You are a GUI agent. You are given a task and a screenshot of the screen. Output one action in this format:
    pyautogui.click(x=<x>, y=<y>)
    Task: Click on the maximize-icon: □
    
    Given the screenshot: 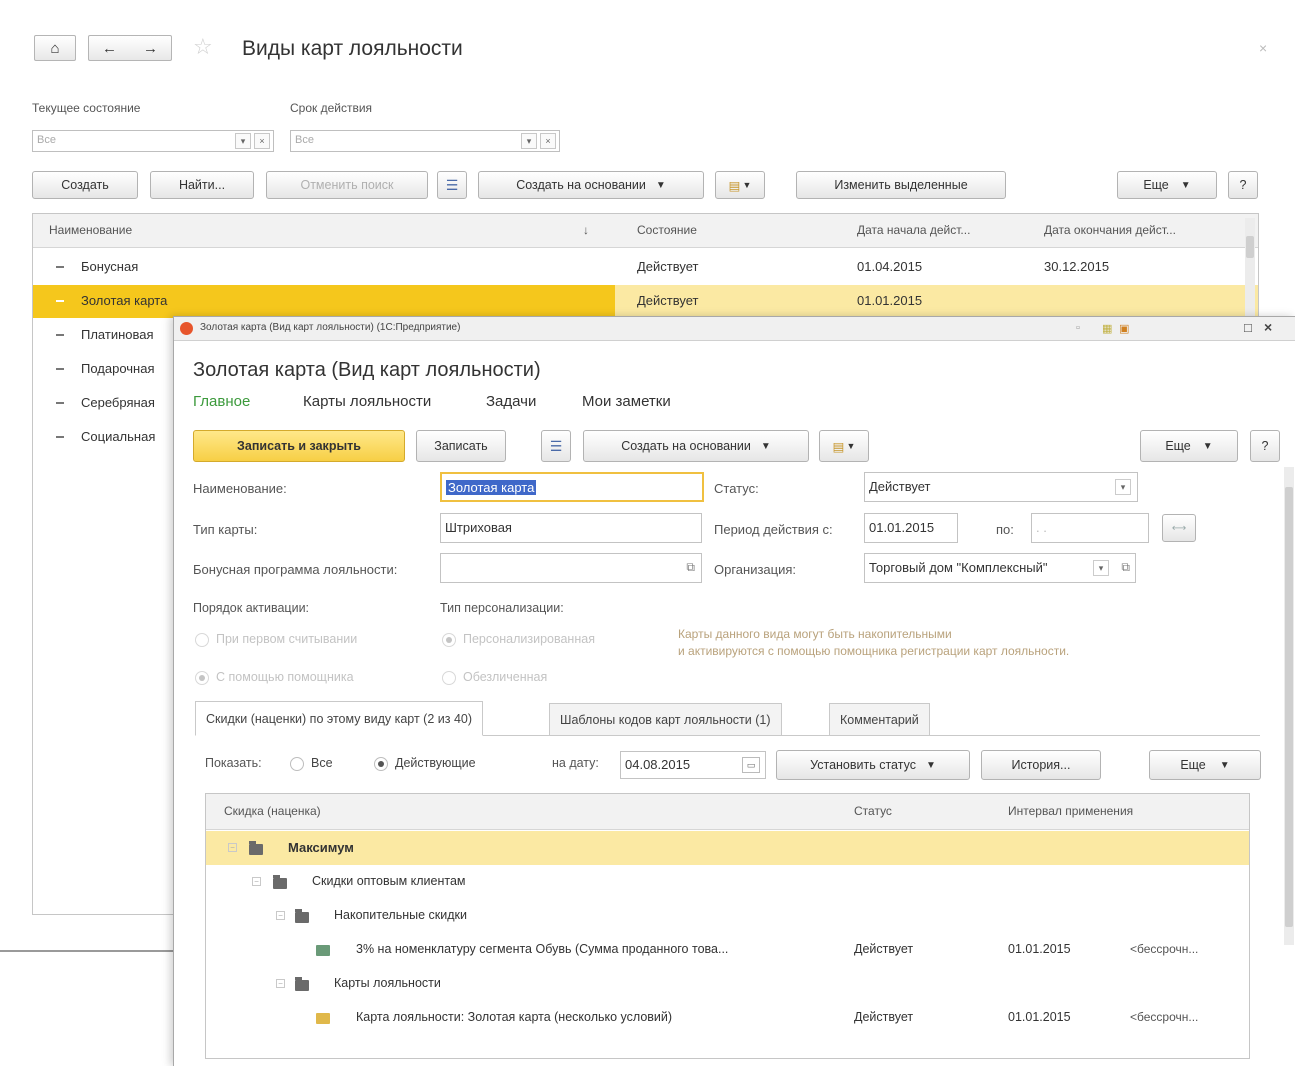 What is the action you would take?
    pyautogui.click(x=1248, y=327)
    